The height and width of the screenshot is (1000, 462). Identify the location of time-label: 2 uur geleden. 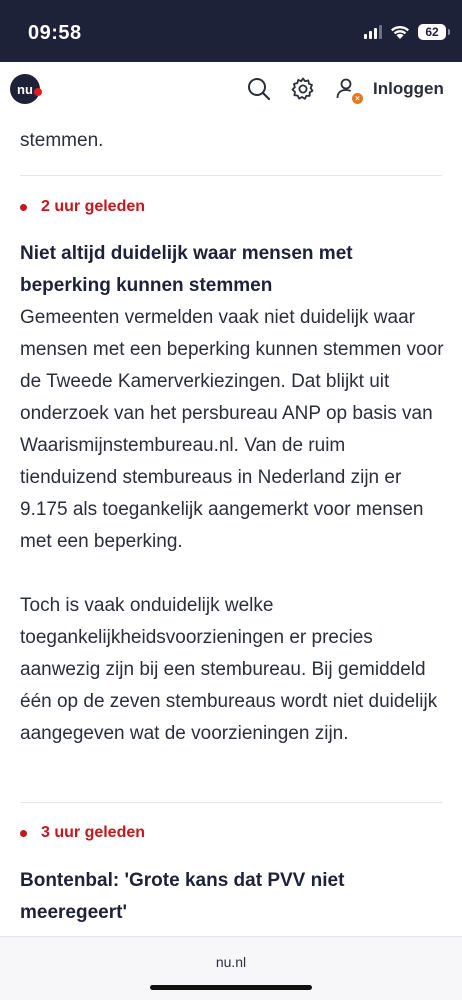
(93, 206).